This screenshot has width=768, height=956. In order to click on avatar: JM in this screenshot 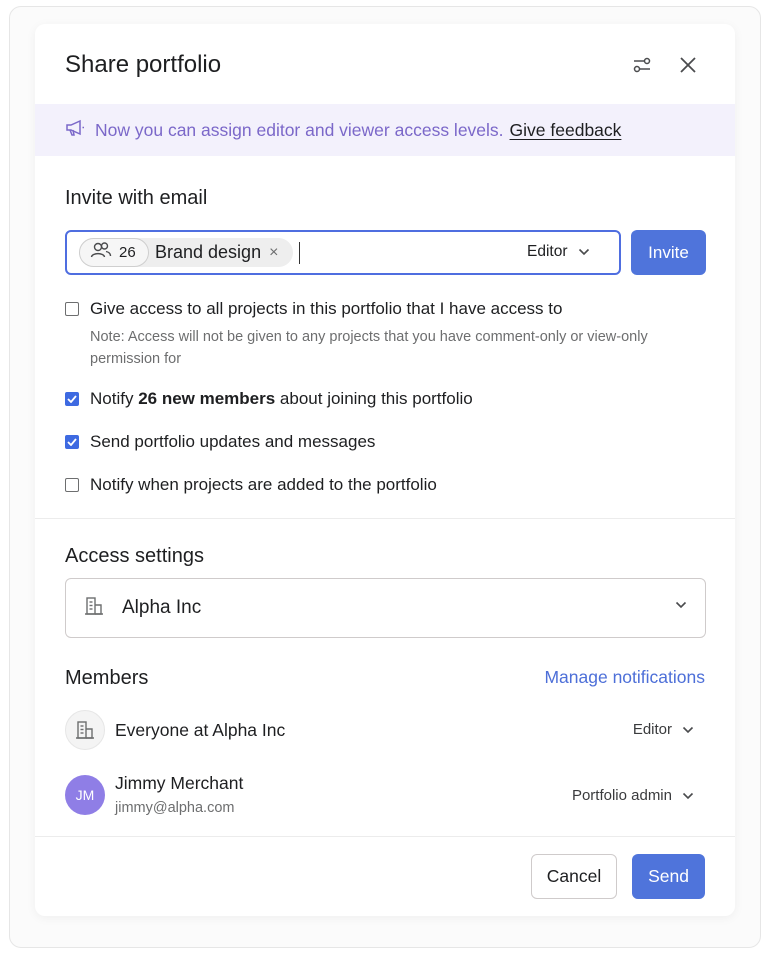, I will do `click(85, 795)`.